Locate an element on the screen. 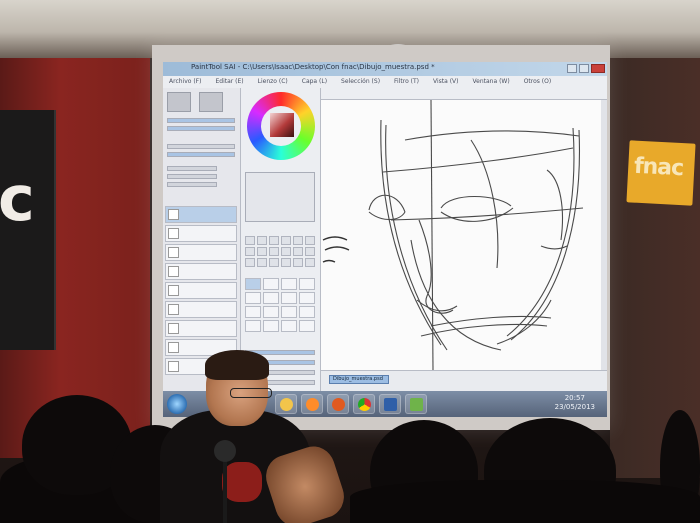  navigator-layer-panel is located at coordinates (202, 239).